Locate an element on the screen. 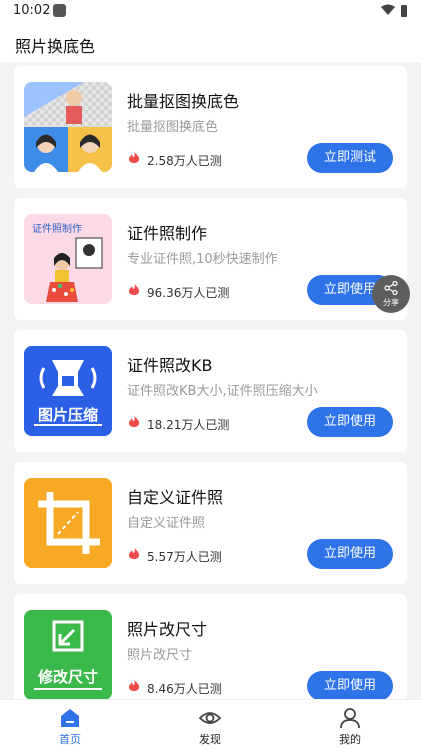  usage-count: 5.57万人已测 is located at coordinates (184, 557).